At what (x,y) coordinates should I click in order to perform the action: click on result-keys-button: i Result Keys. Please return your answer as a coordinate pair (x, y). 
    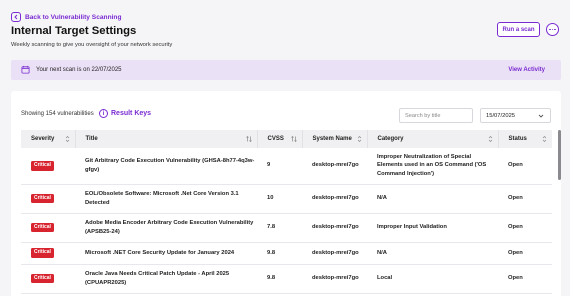
    Looking at the image, I should click on (125, 113).